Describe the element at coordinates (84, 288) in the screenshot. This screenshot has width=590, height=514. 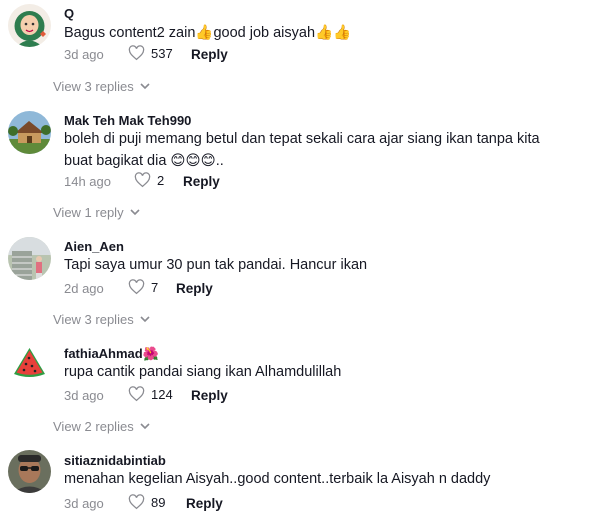
I see `comment-time: 2d ago` at that location.